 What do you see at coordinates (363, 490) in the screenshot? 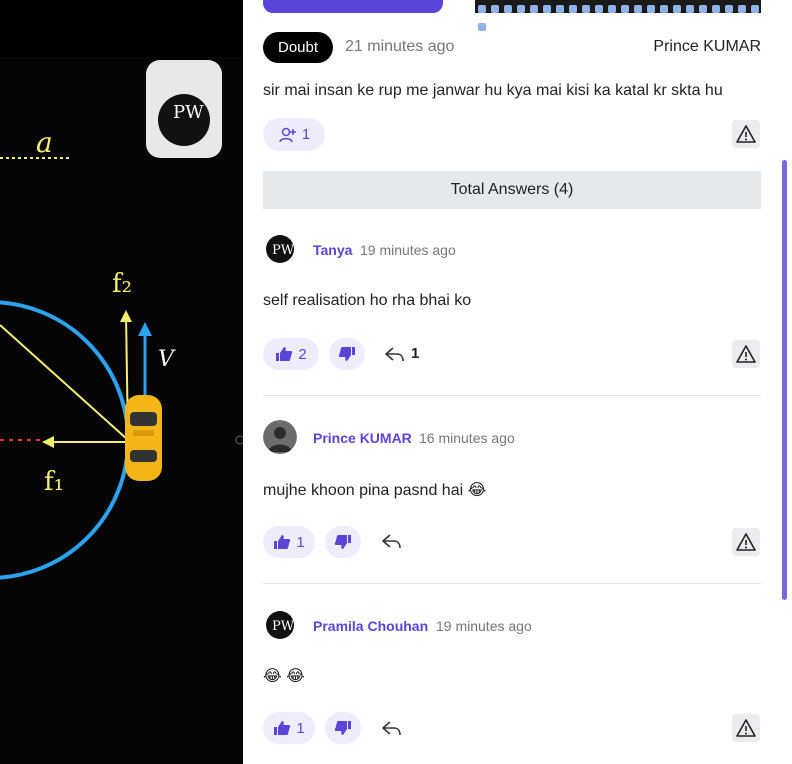
I see `answer-text-body: mujhe khoon pina pasnd hai` at bounding box center [363, 490].